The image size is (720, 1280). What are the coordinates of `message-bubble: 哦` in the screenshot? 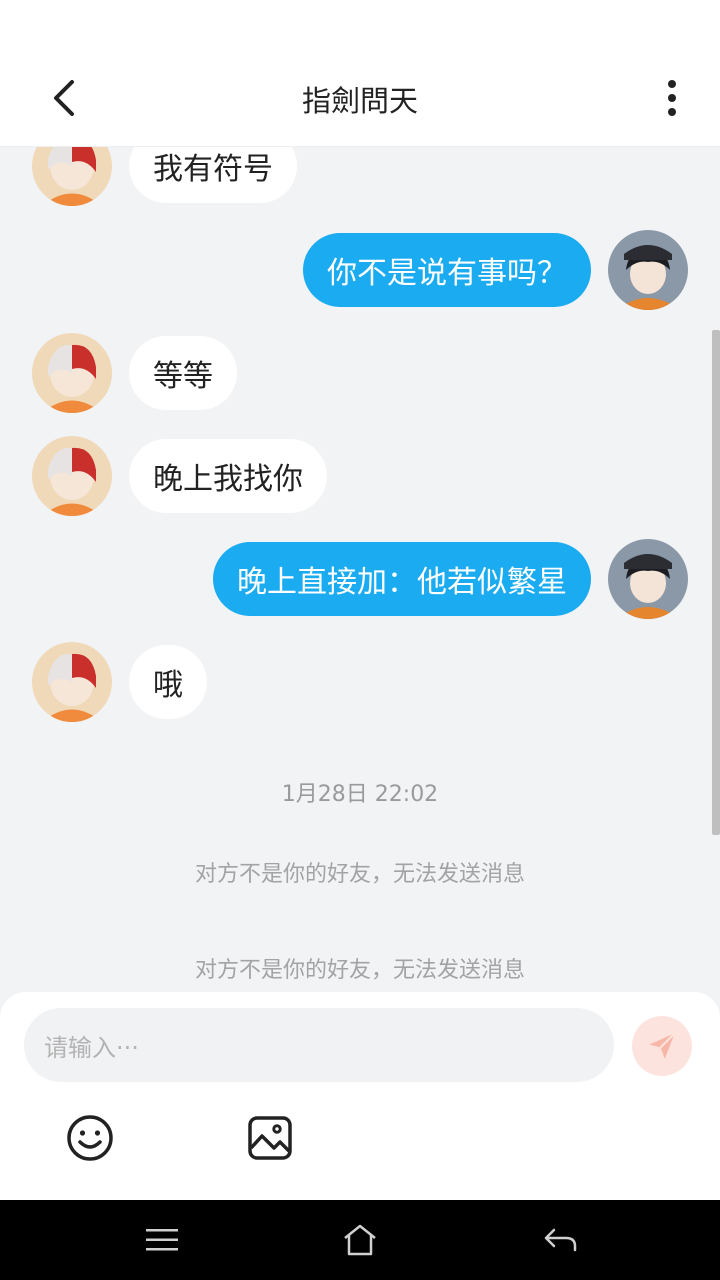 It's located at (168, 682).